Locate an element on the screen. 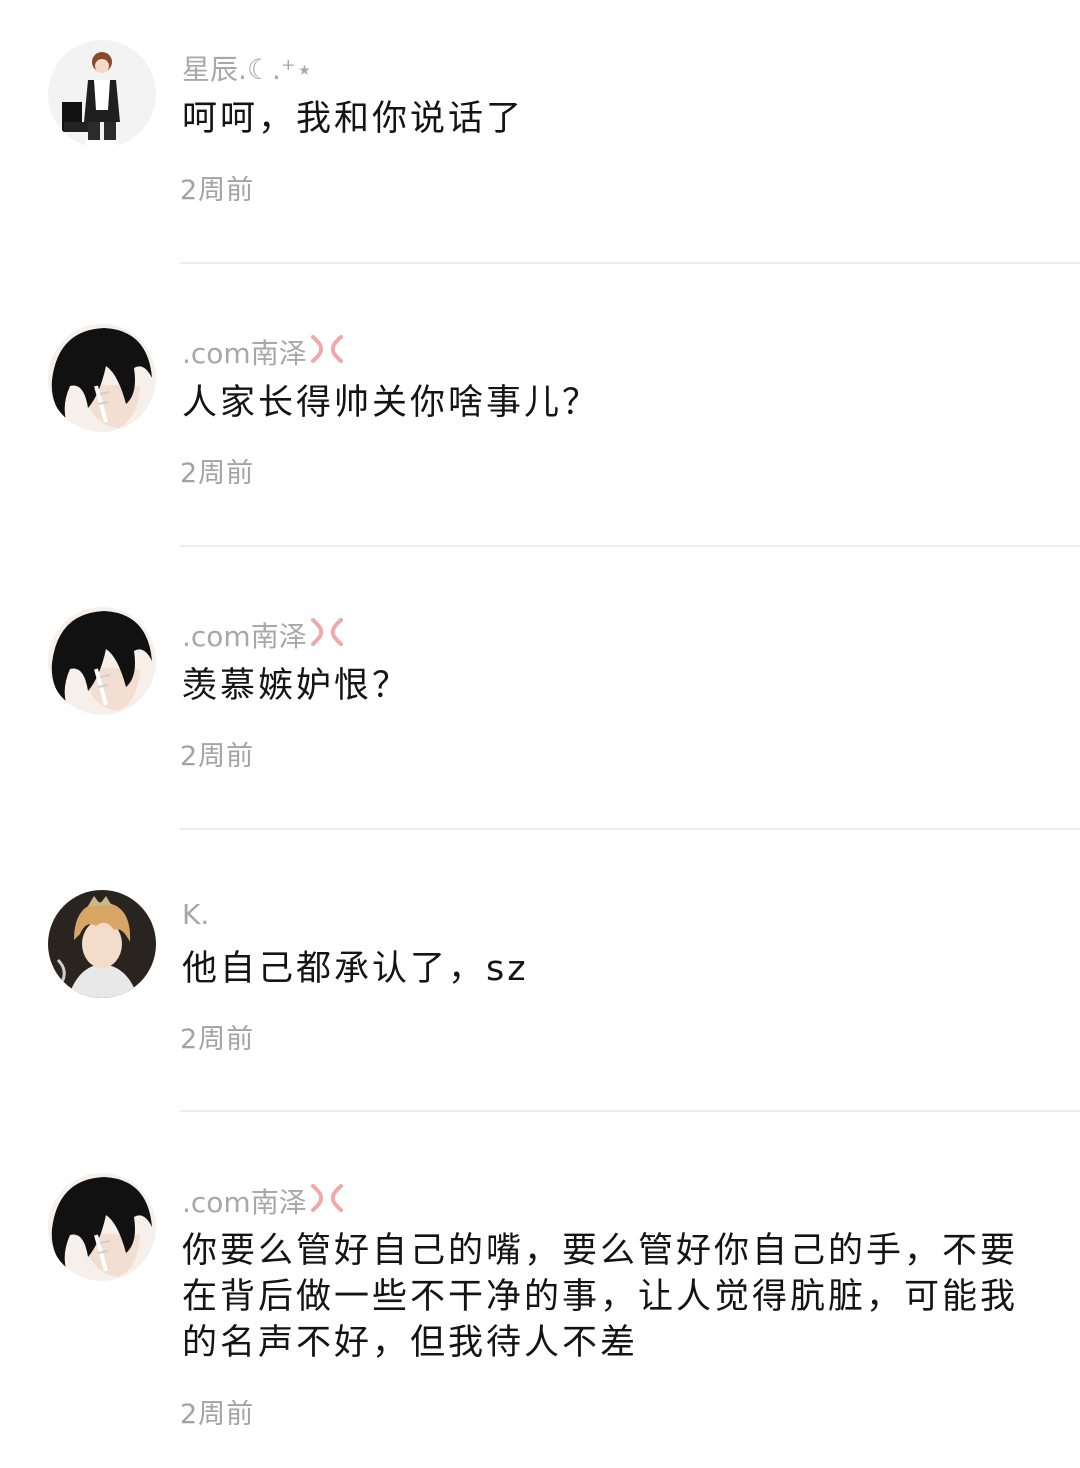 The image size is (1080, 1468). username-text: 星辰.☾.⁺⋆ is located at coordinates (248, 69).